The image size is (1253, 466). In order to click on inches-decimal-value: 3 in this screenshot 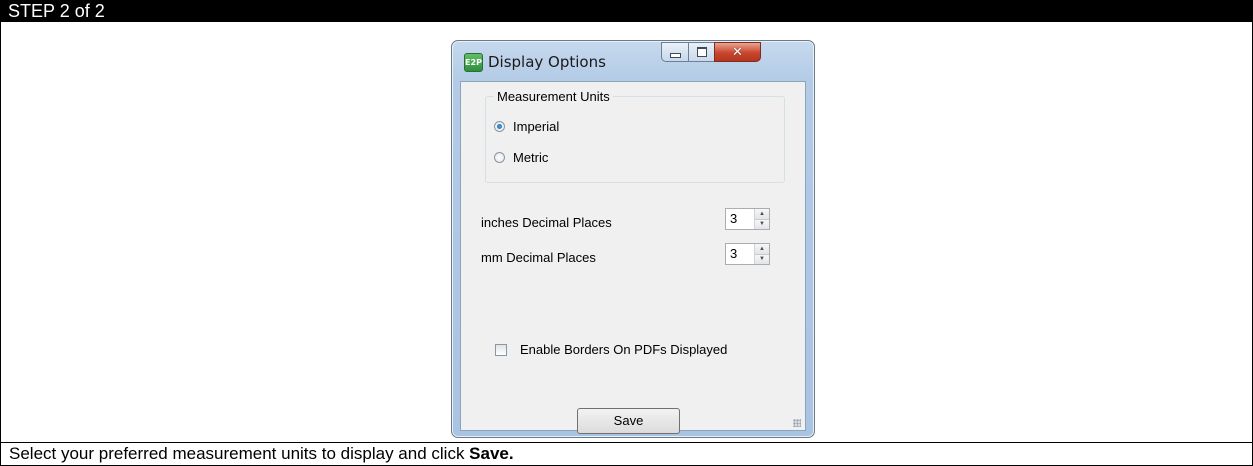, I will do `click(740, 219)`.